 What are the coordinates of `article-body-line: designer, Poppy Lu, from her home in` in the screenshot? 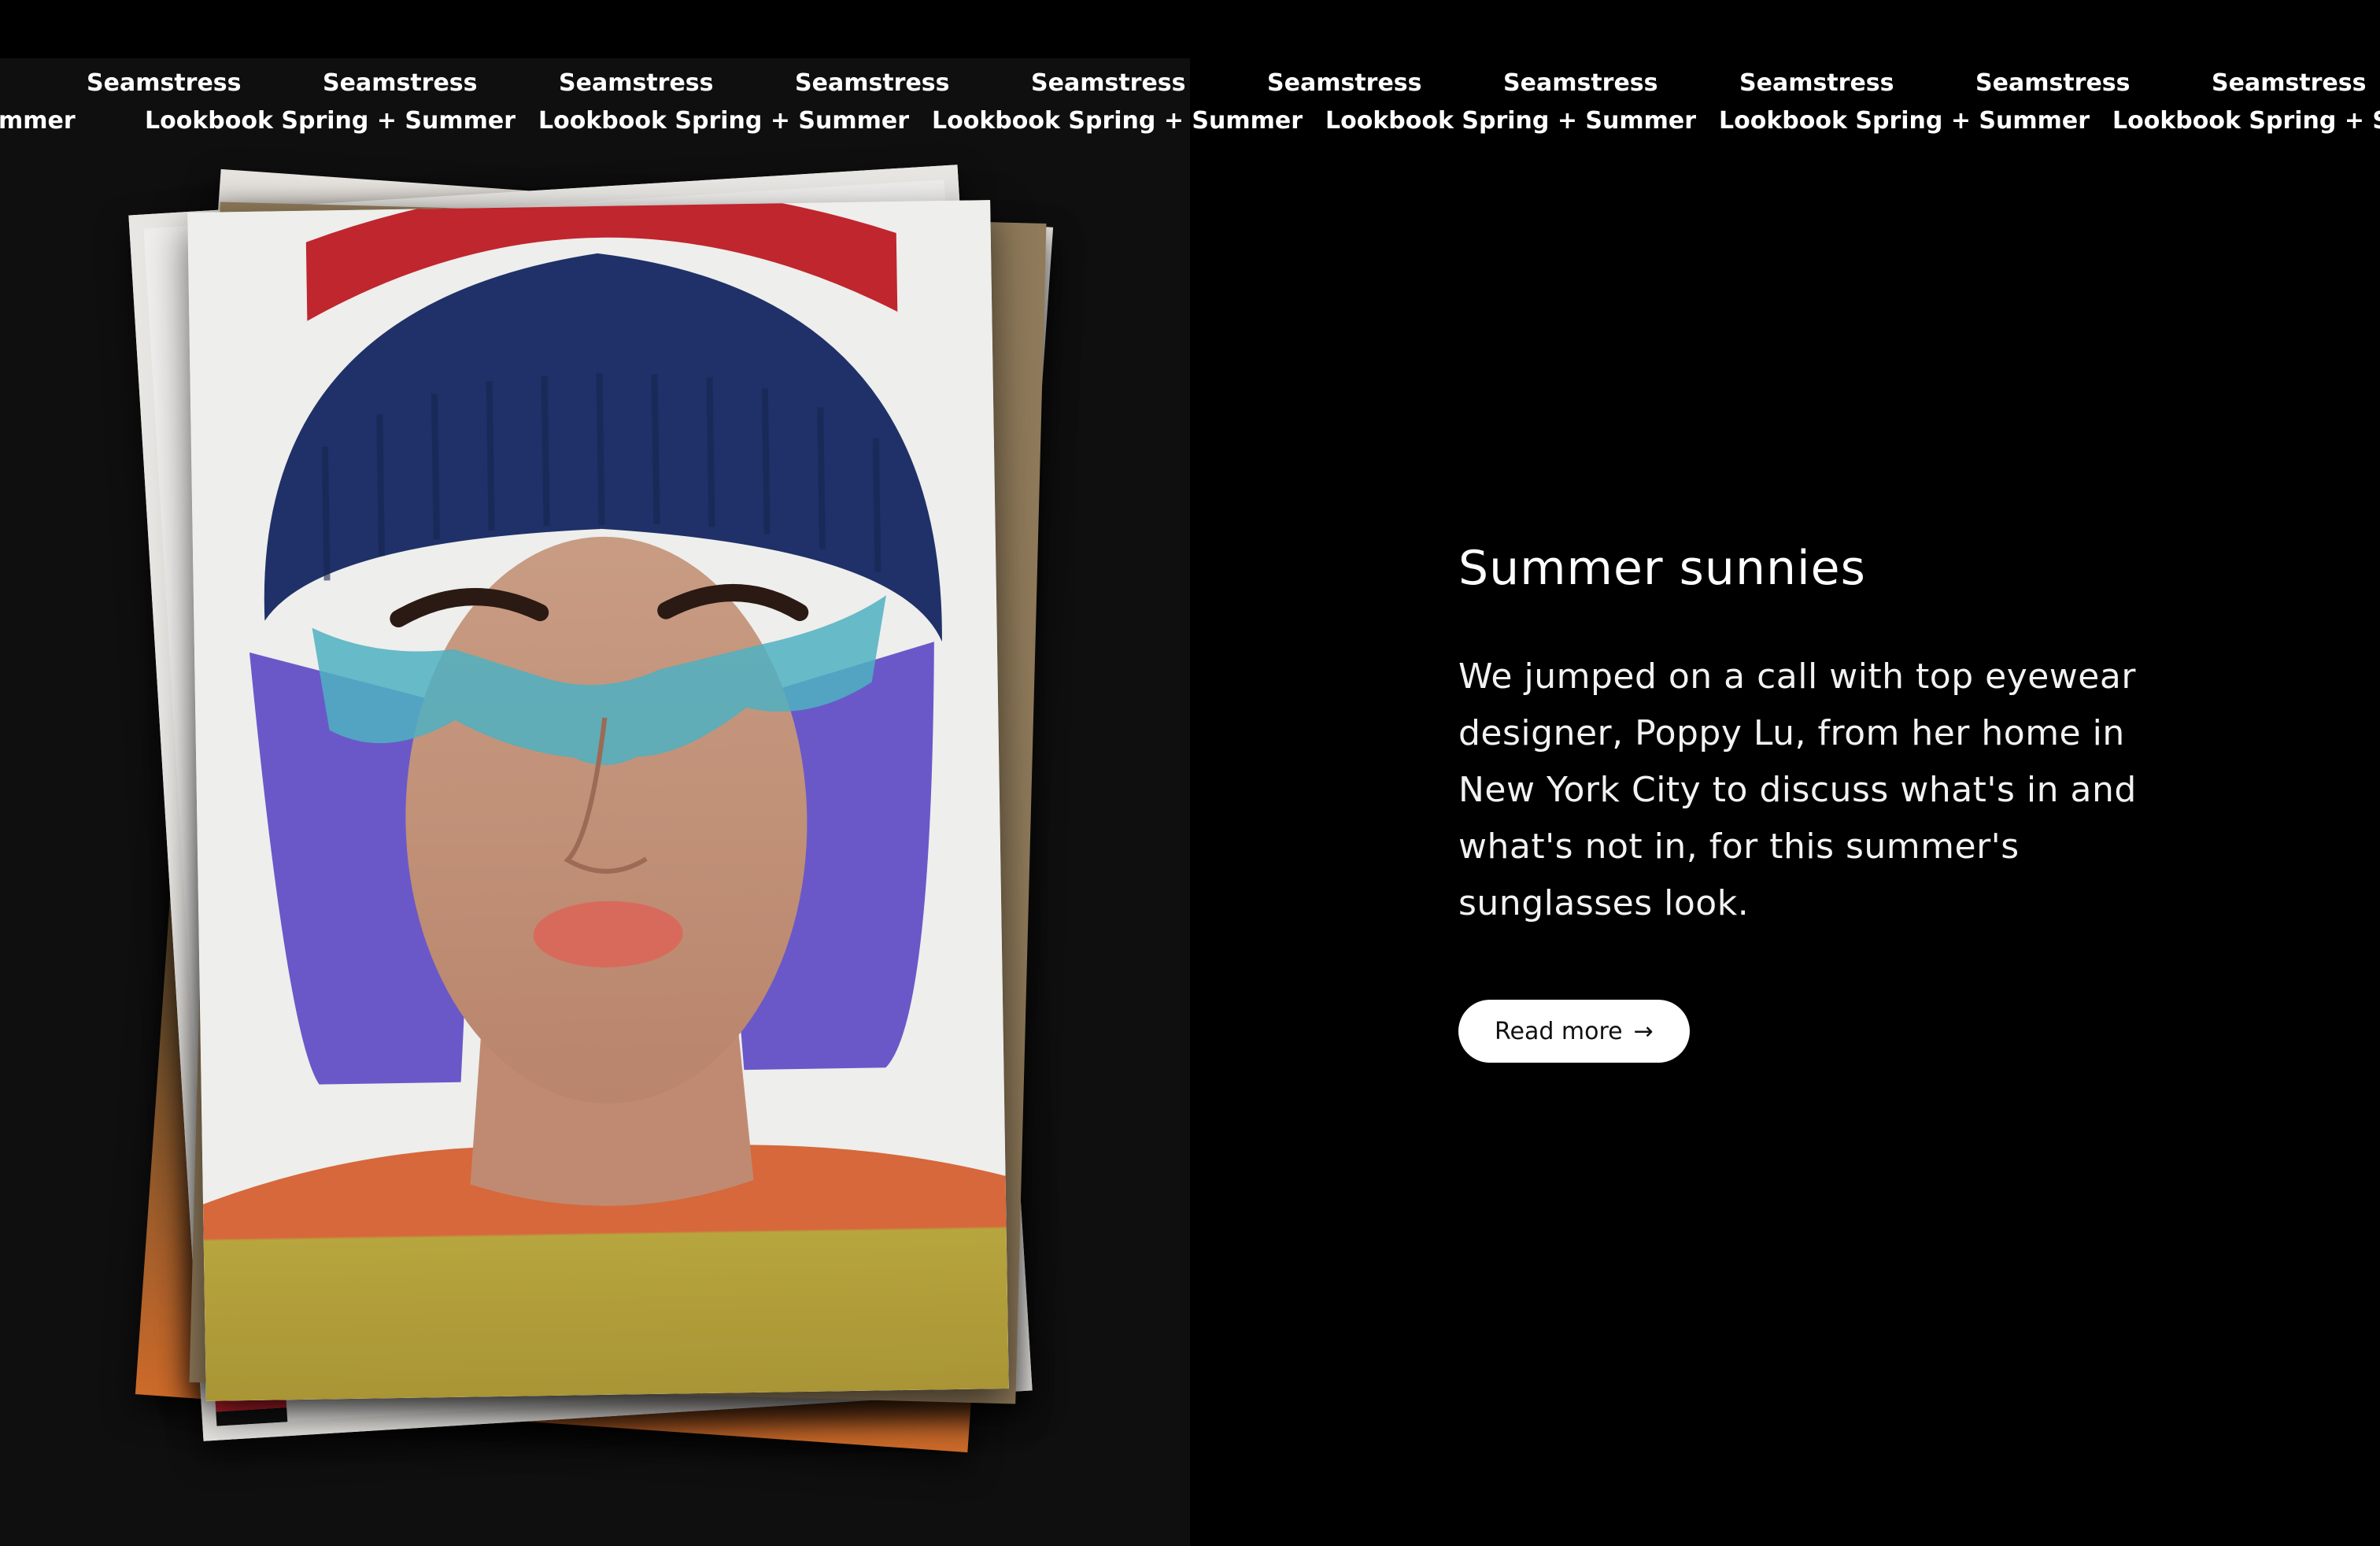 It's located at (1791, 733).